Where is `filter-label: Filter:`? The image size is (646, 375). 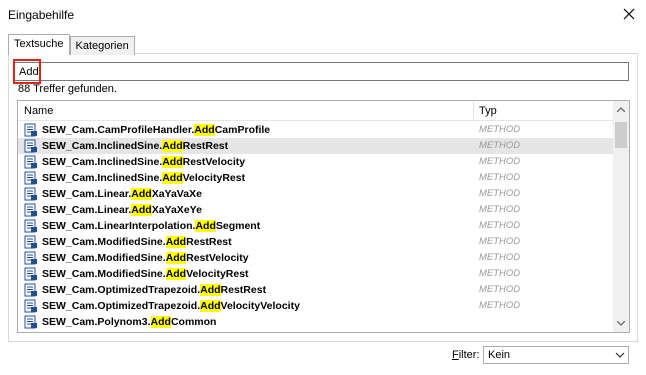
filter-label: Filter: is located at coordinates (466, 355).